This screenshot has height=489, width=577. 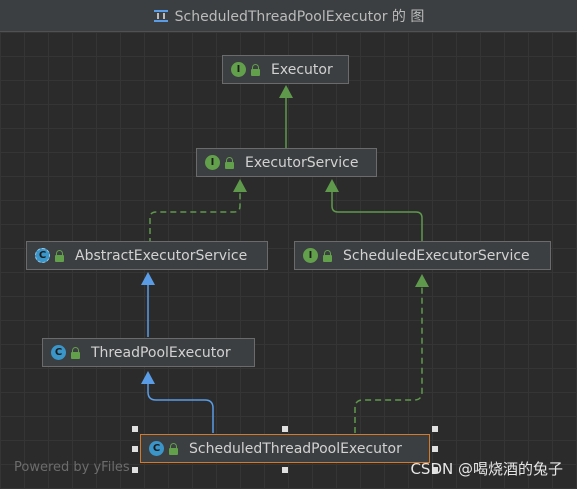 What do you see at coordinates (135, 449) in the screenshot?
I see `resize-handle-middle-left` at bounding box center [135, 449].